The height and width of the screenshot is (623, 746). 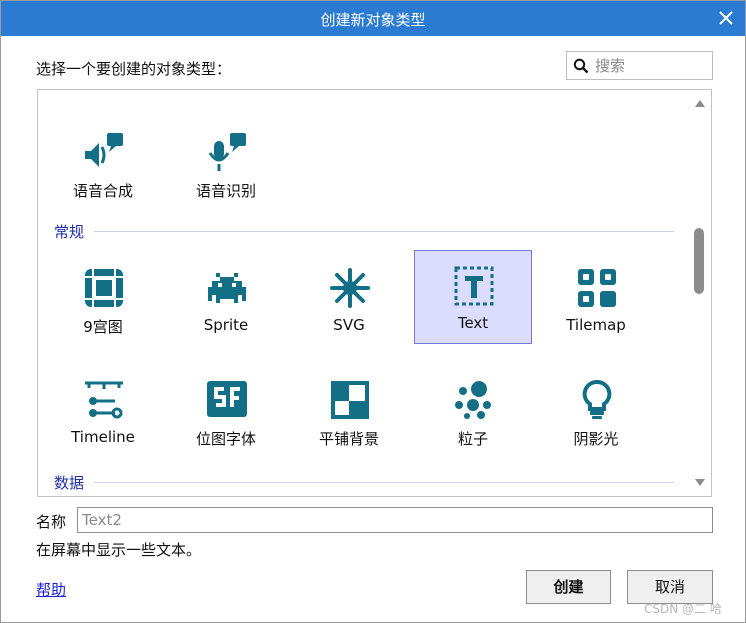 I want to click on lightbulb-icon, so click(x=597, y=400).